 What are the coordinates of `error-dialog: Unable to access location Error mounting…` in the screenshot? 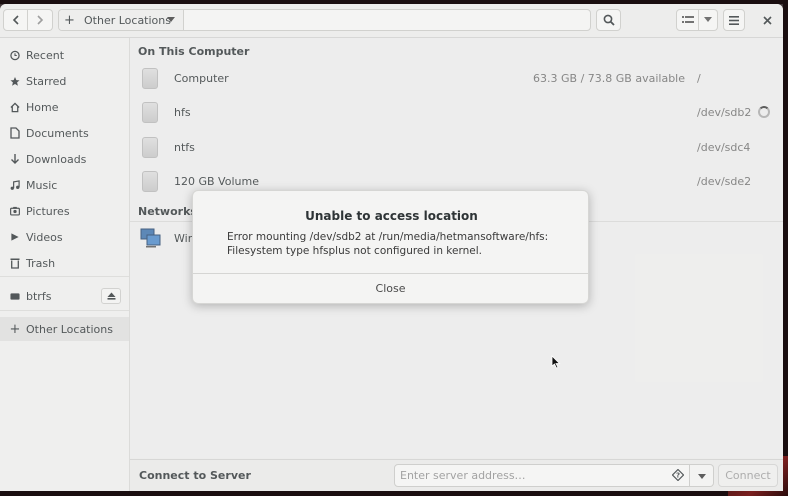 It's located at (390, 247).